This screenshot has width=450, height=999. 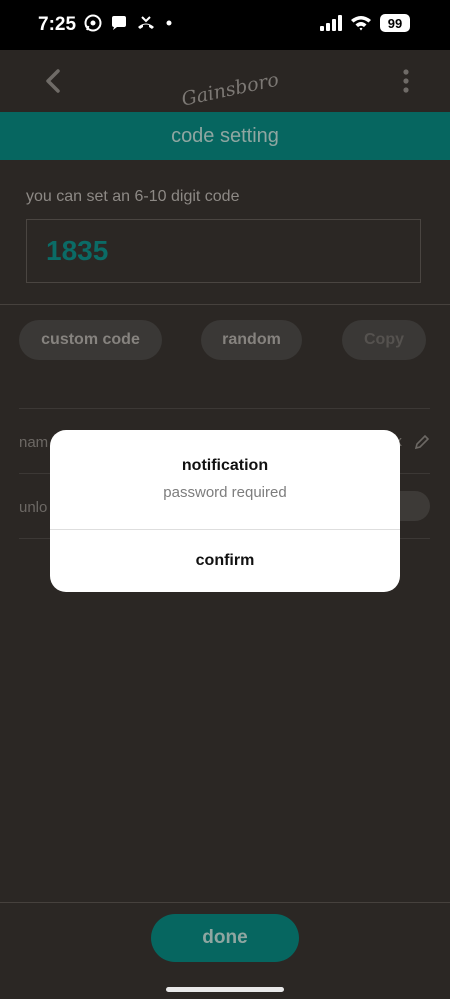 What do you see at coordinates (406, 81) in the screenshot?
I see `kebab-menu-icon` at bounding box center [406, 81].